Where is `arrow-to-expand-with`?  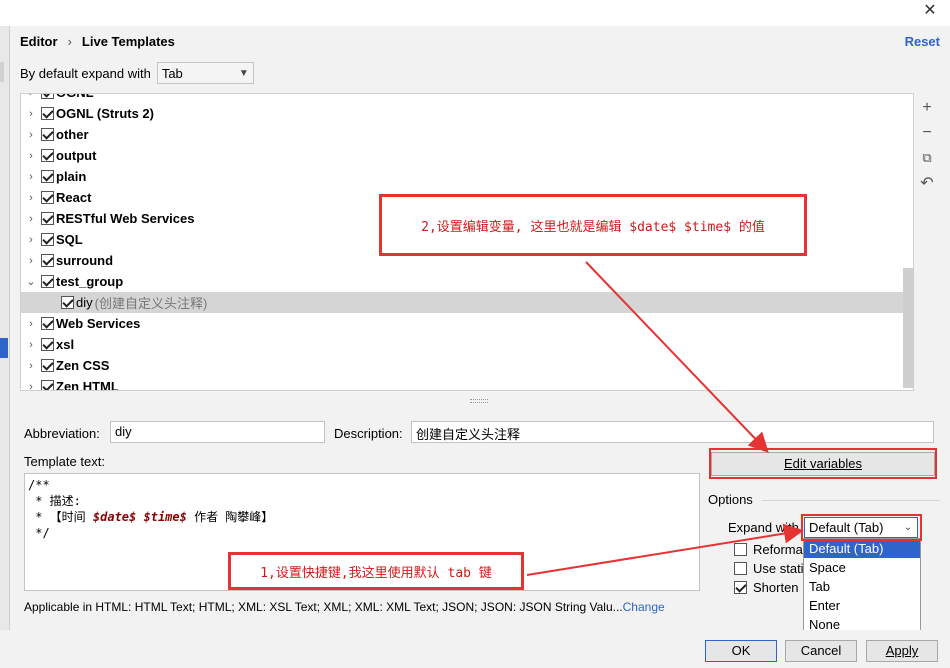
arrow-to-expand-with is located at coordinates (665, 549).